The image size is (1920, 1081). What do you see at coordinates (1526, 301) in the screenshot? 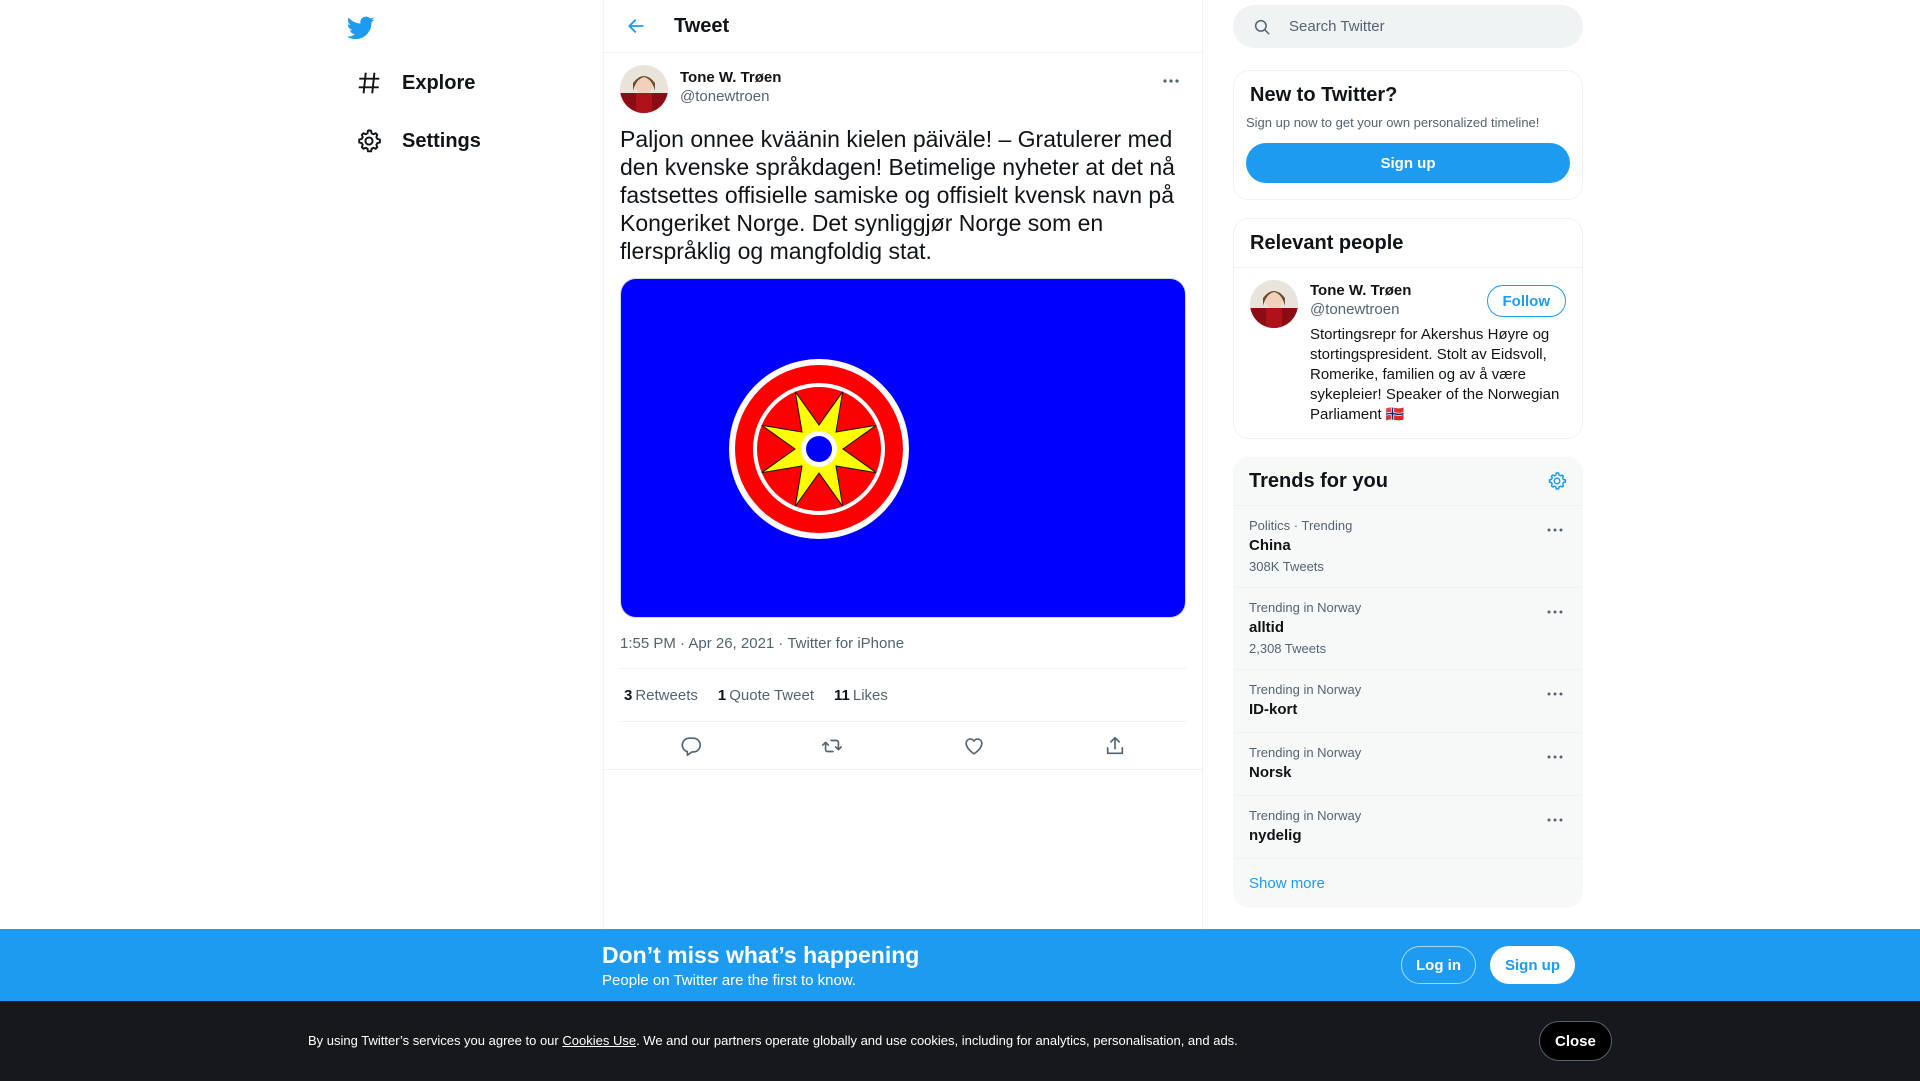
I see `follow-button: Follow` at bounding box center [1526, 301].